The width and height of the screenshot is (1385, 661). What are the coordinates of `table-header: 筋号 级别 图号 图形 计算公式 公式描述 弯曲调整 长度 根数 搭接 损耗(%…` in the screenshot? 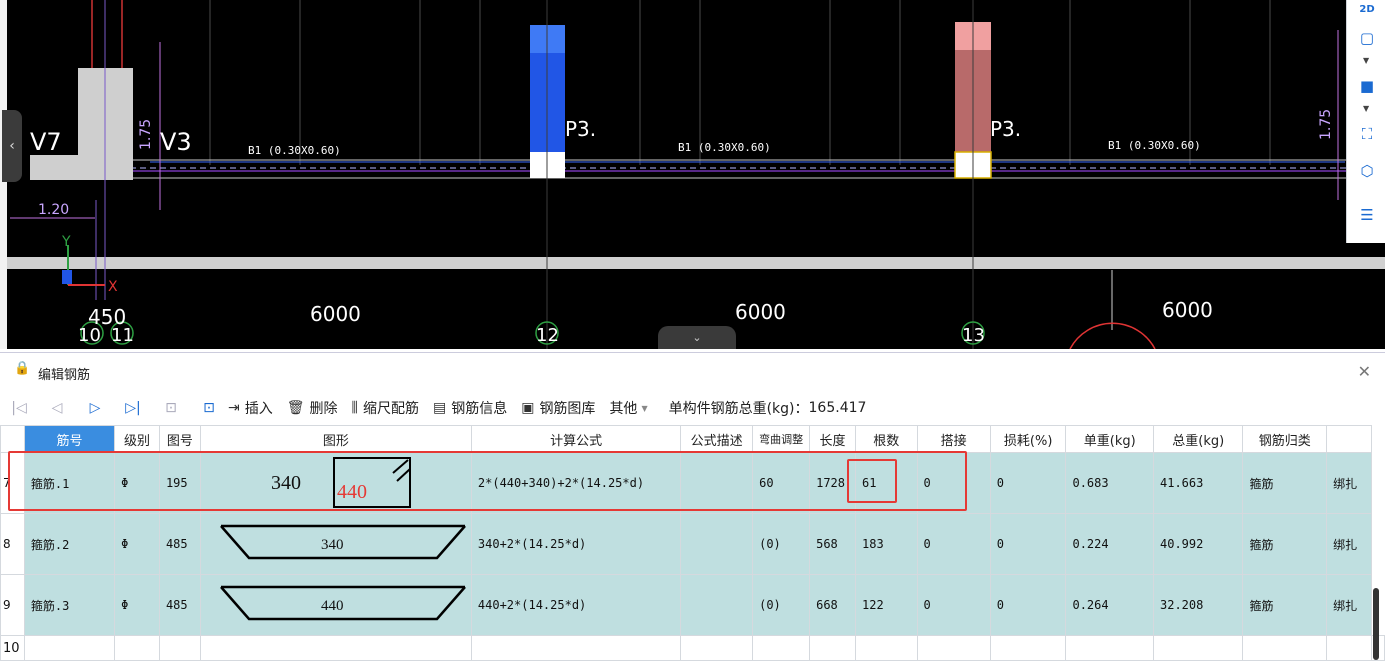 It's located at (692, 439).